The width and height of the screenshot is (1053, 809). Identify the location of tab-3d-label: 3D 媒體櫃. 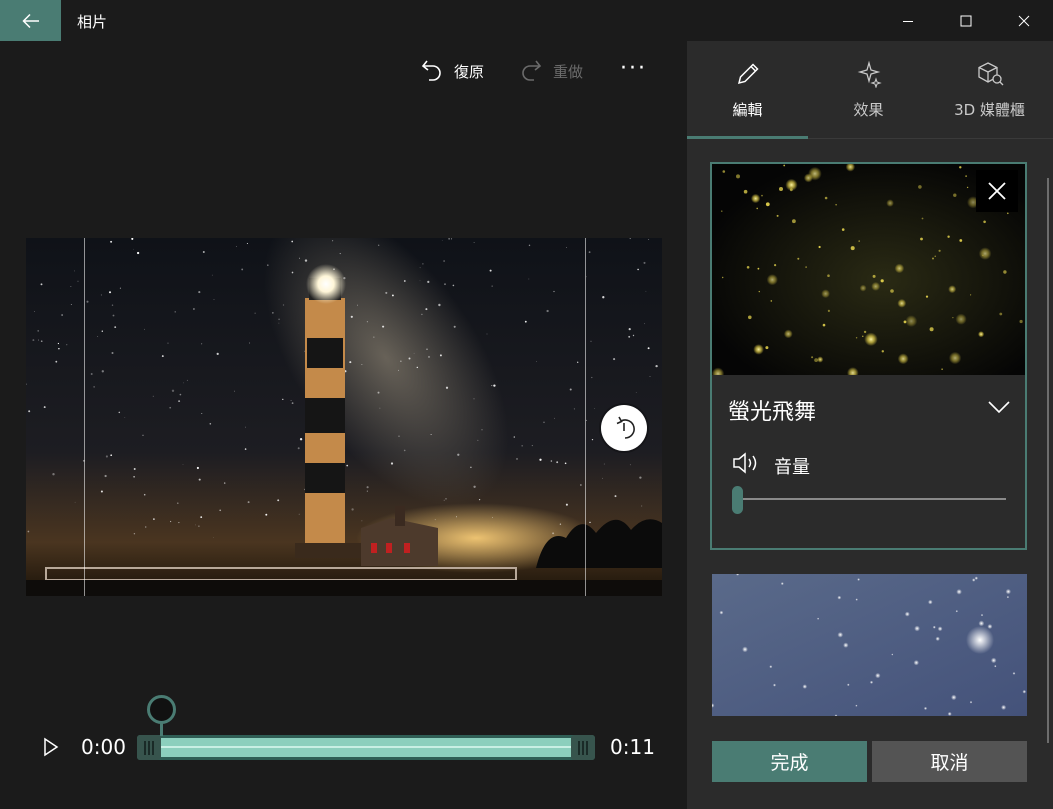
(989, 110).